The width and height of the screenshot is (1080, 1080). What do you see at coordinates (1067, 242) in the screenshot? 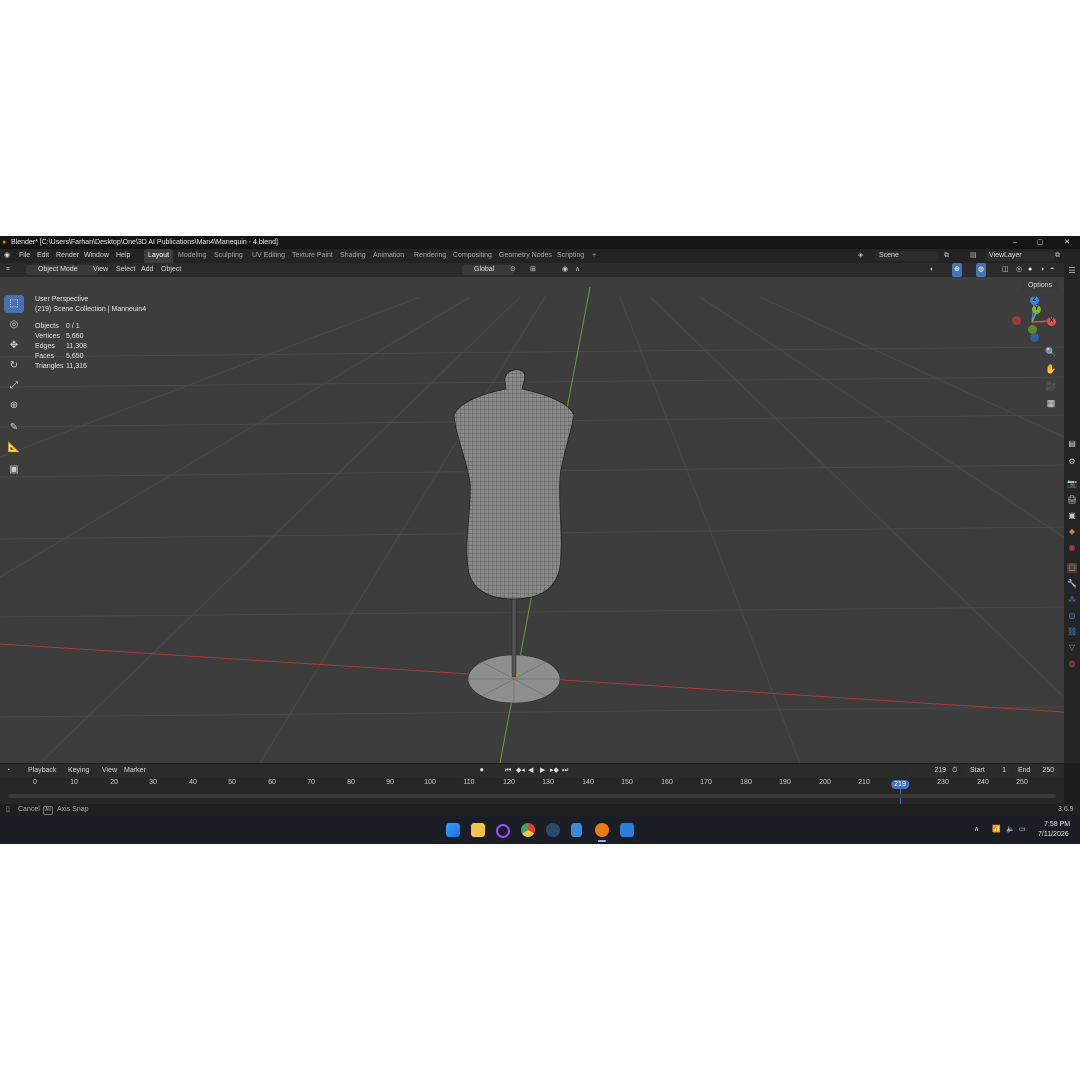
I see `close-button: ✕` at bounding box center [1067, 242].